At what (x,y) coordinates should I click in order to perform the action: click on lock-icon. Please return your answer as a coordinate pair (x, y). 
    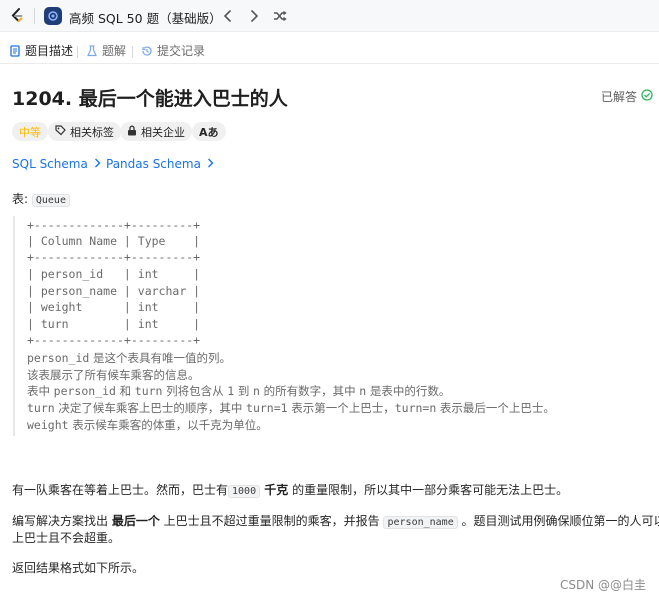
    Looking at the image, I should click on (132, 132).